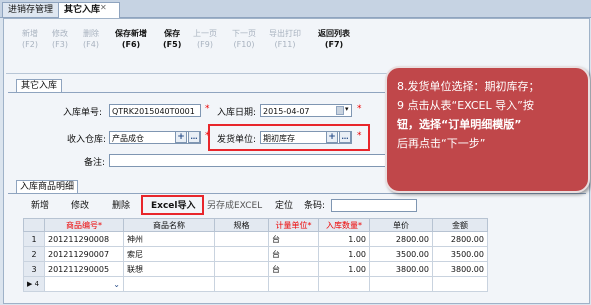 This screenshot has width=591, height=305. I want to click on row-index: 1, so click(34, 239).